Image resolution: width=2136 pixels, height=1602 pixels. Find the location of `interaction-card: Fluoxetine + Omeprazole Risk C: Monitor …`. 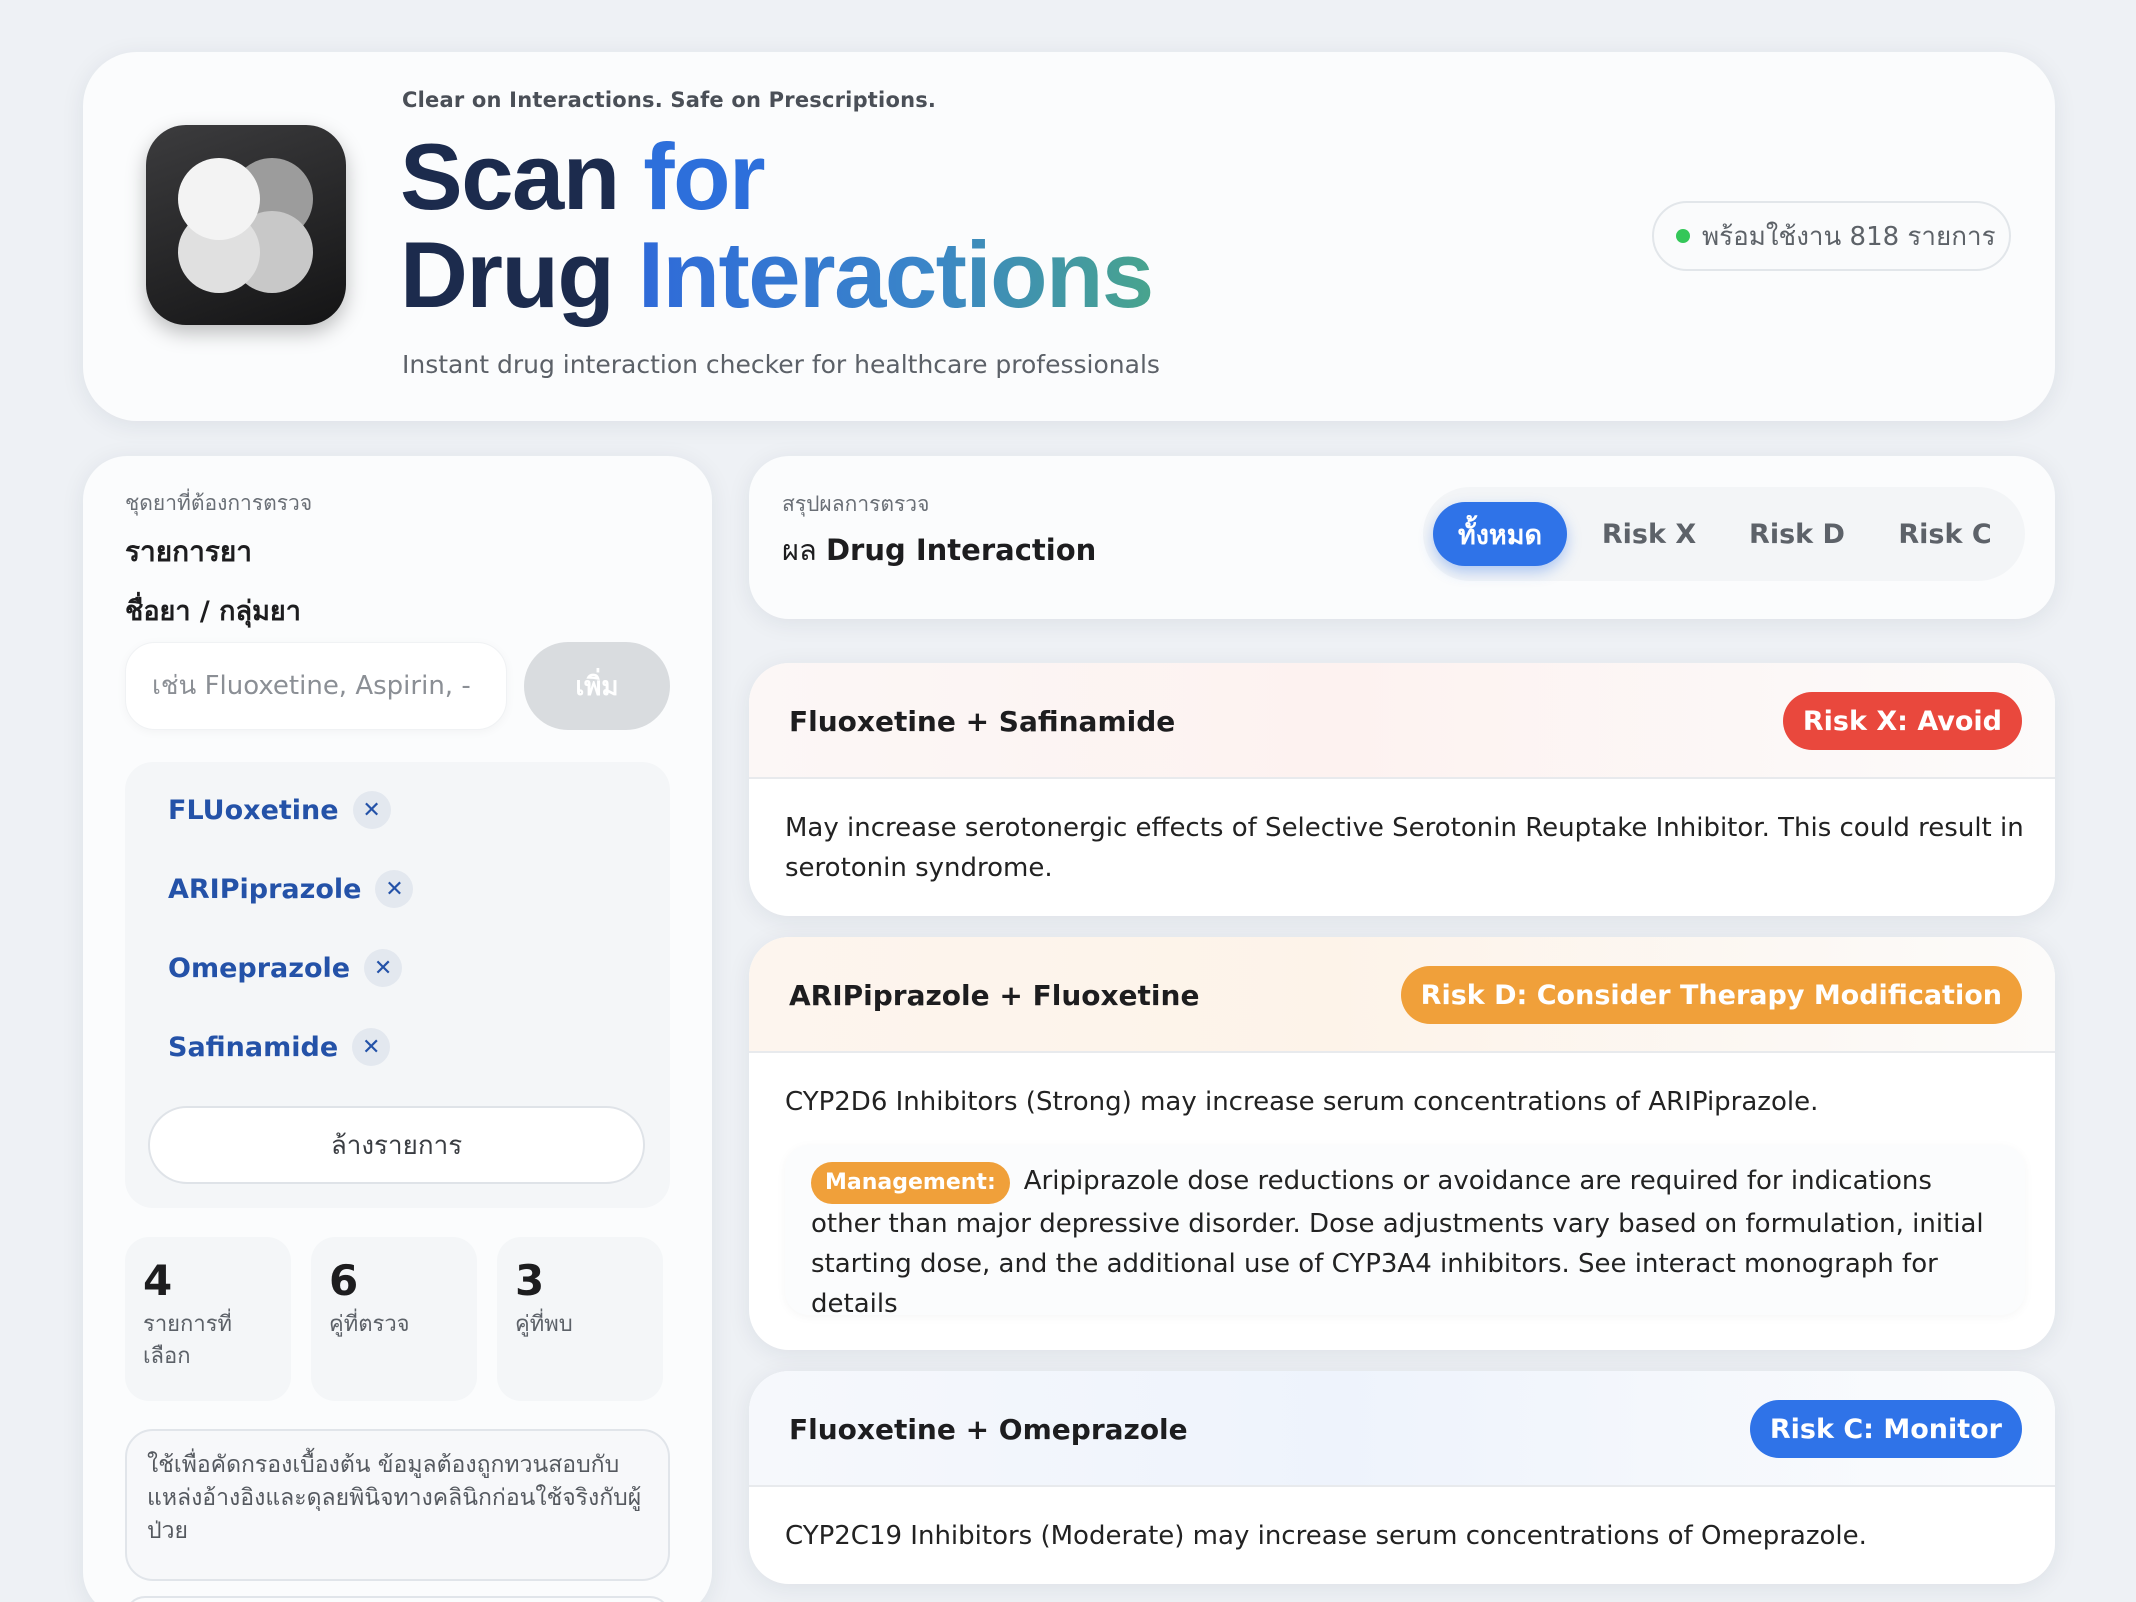

interaction-card: Fluoxetine + Omeprazole Risk C: Monitor … is located at coordinates (1402, 1477).